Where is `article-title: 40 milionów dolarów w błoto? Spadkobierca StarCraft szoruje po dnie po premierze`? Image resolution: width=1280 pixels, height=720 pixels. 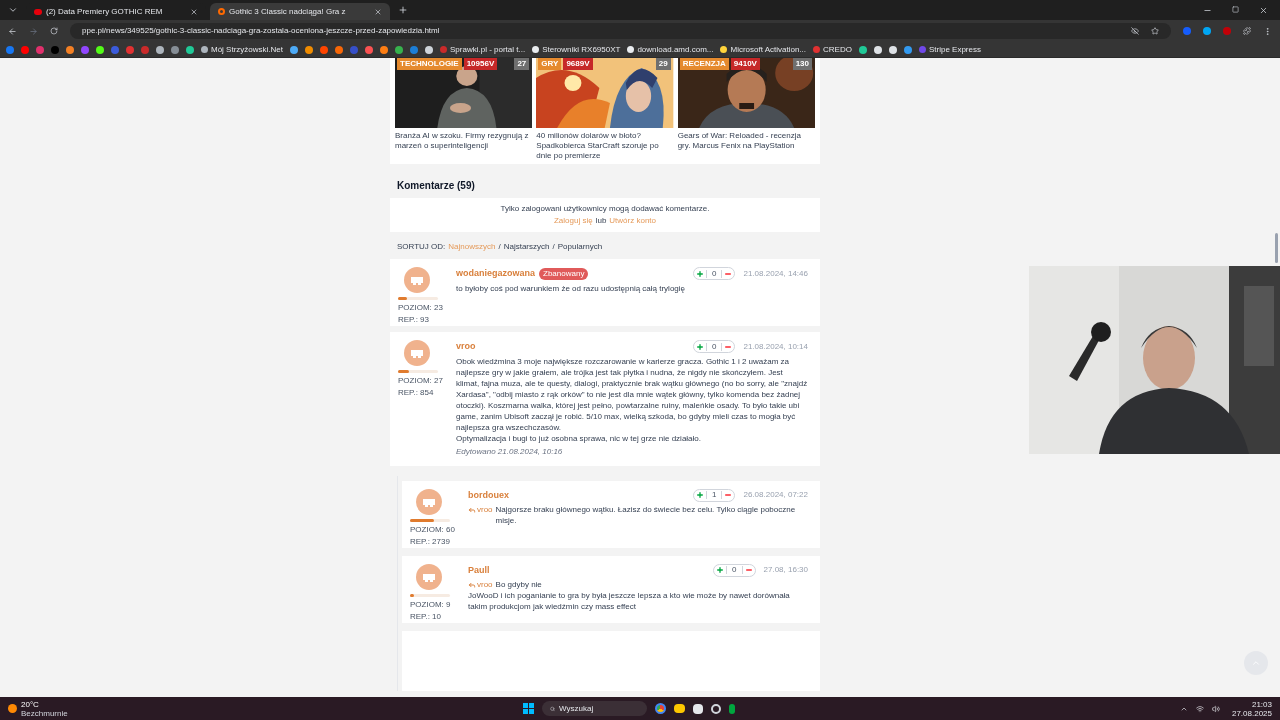 article-title: 40 milionów dolarów w błoto? Spadkobierca StarCraft szoruje po dnie po premierze is located at coordinates (605, 146).